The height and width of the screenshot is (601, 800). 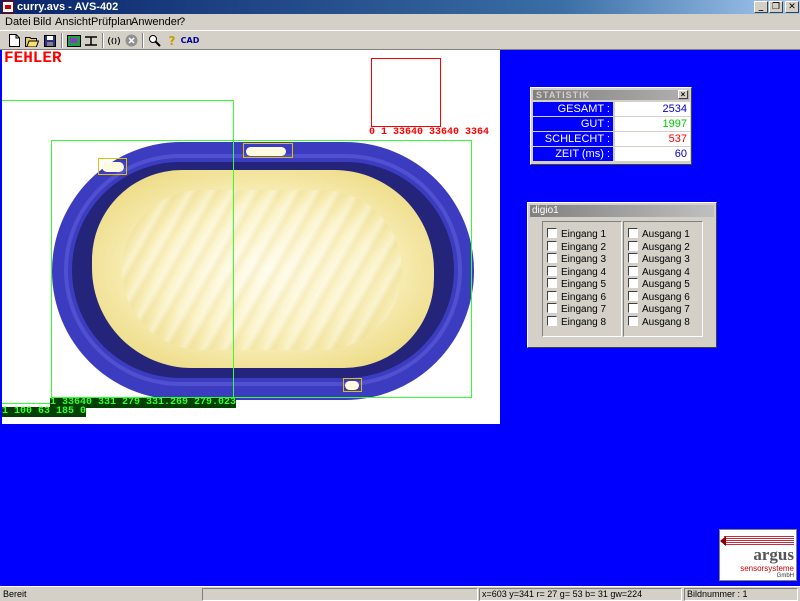 What do you see at coordinates (73, 22) in the screenshot?
I see `menu-ansicht: Ansicht` at bounding box center [73, 22].